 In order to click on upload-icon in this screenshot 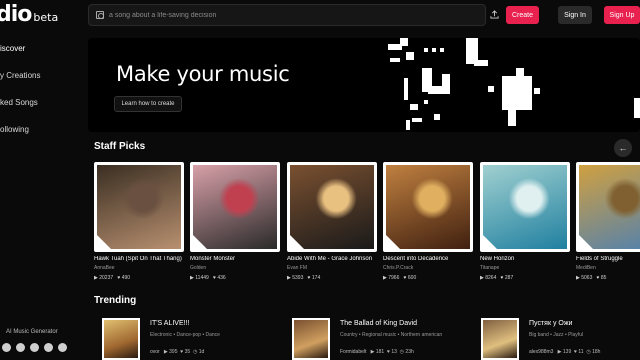, I will do `click(494, 14)`.